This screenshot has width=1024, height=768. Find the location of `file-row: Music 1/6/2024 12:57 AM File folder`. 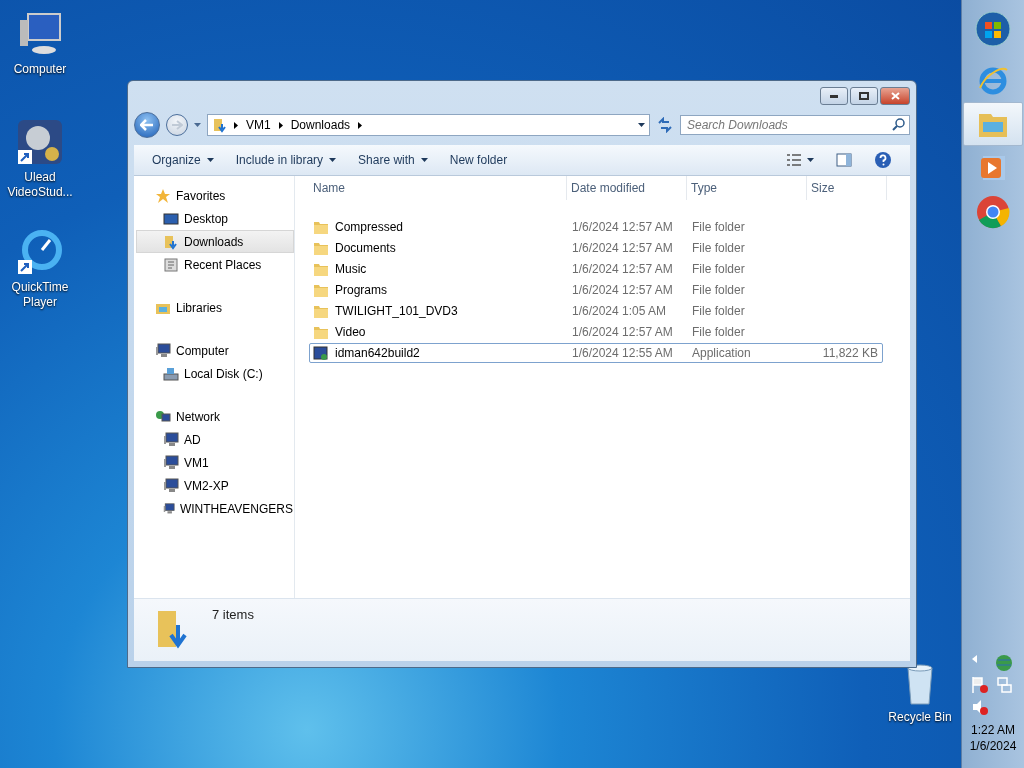

file-row: Music 1/6/2024 12:57 AM File folder is located at coordinates (596, 269).